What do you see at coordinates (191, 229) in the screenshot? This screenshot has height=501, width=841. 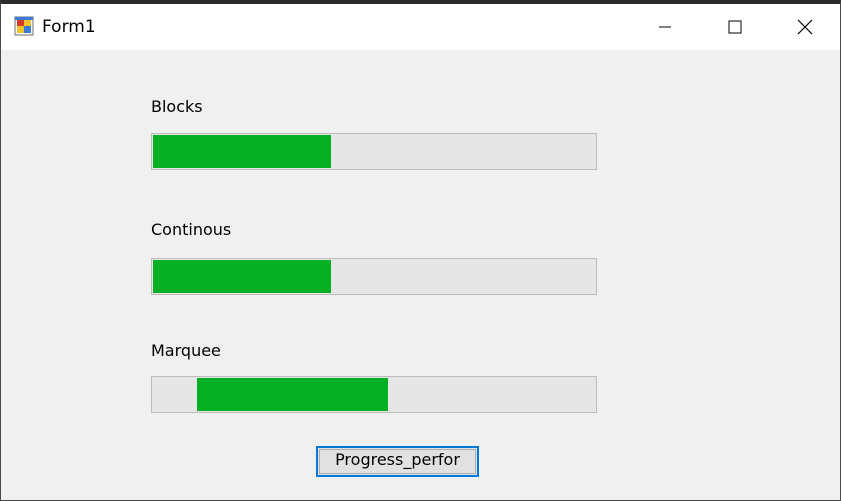 I see `continuous-label: Continous` at bounding box center [191, 229].